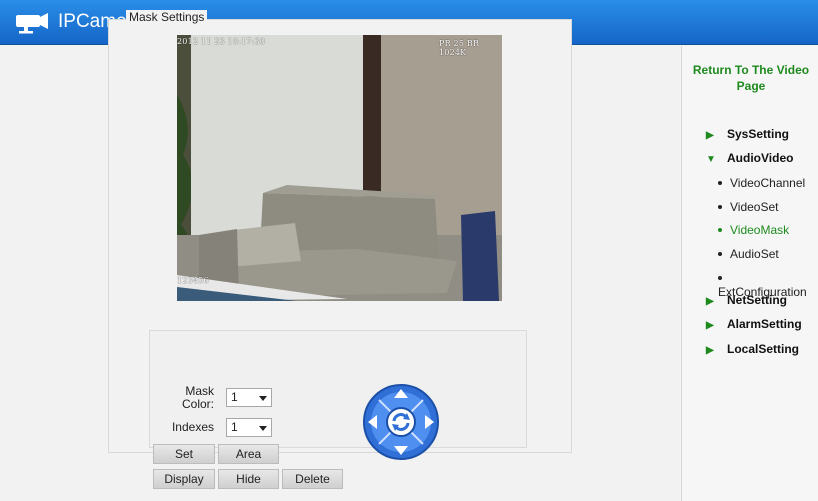  What do you see at coordinates (192, 427) in the screenshot?
I see `indexes-label: Indexes` at bounding box center [192, 427].